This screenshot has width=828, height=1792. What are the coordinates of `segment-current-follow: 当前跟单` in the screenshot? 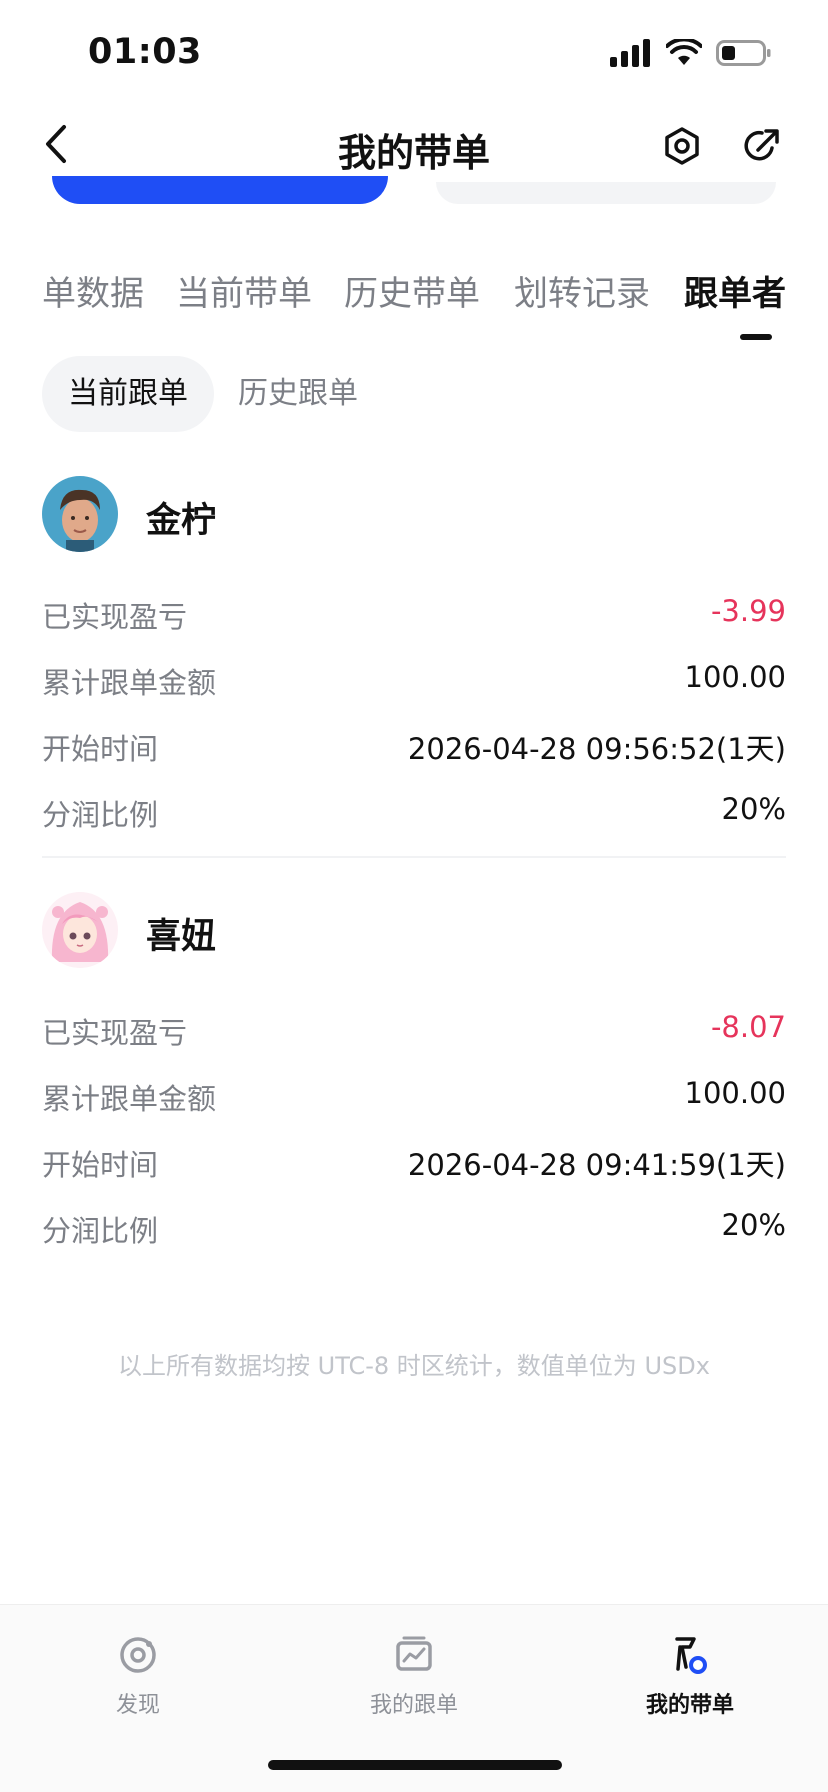 It's located at (128, 394).